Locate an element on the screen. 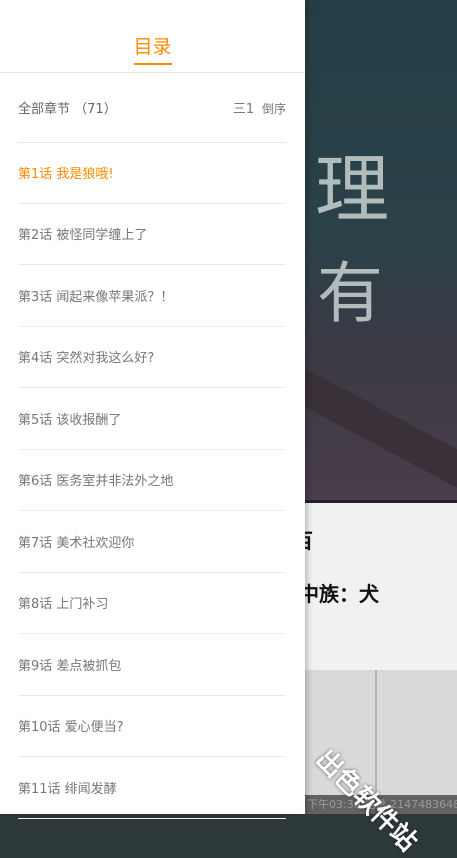 Image resolution: width=457 pixels, height=858 pixels. chapter-item: 第2话 被怪同学缠上了 is located at coordinates (152, 234).